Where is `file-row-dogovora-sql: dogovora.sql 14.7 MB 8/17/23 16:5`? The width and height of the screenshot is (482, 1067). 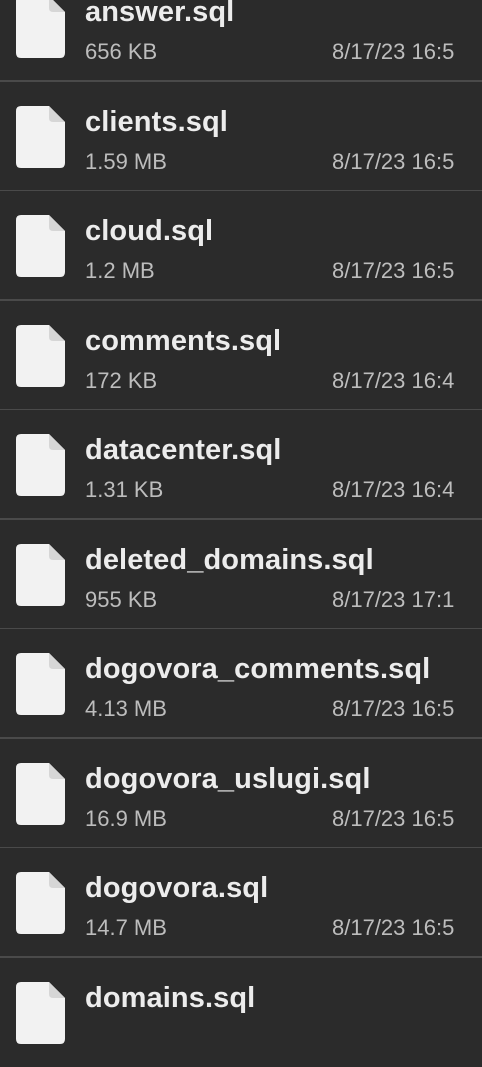
file-row-dogovora-sql: dogovora.sql 14.7 MB 8/17/23 16:5 is located at coordinates (241, 903).